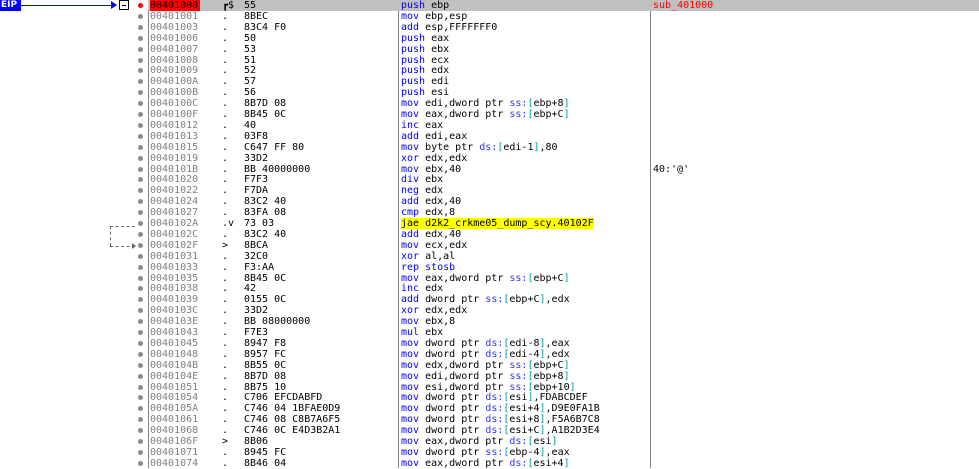  I want to click on address-text: 0040102C, so click(174, 234).